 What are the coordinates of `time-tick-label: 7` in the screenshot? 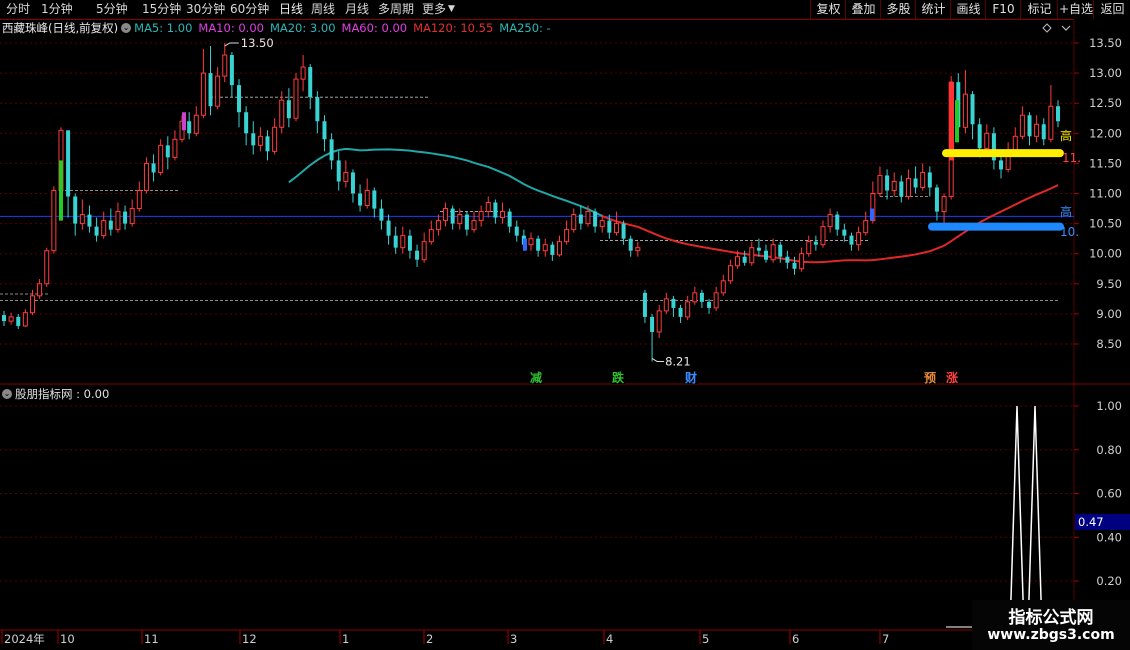 It's located at (885, 639).